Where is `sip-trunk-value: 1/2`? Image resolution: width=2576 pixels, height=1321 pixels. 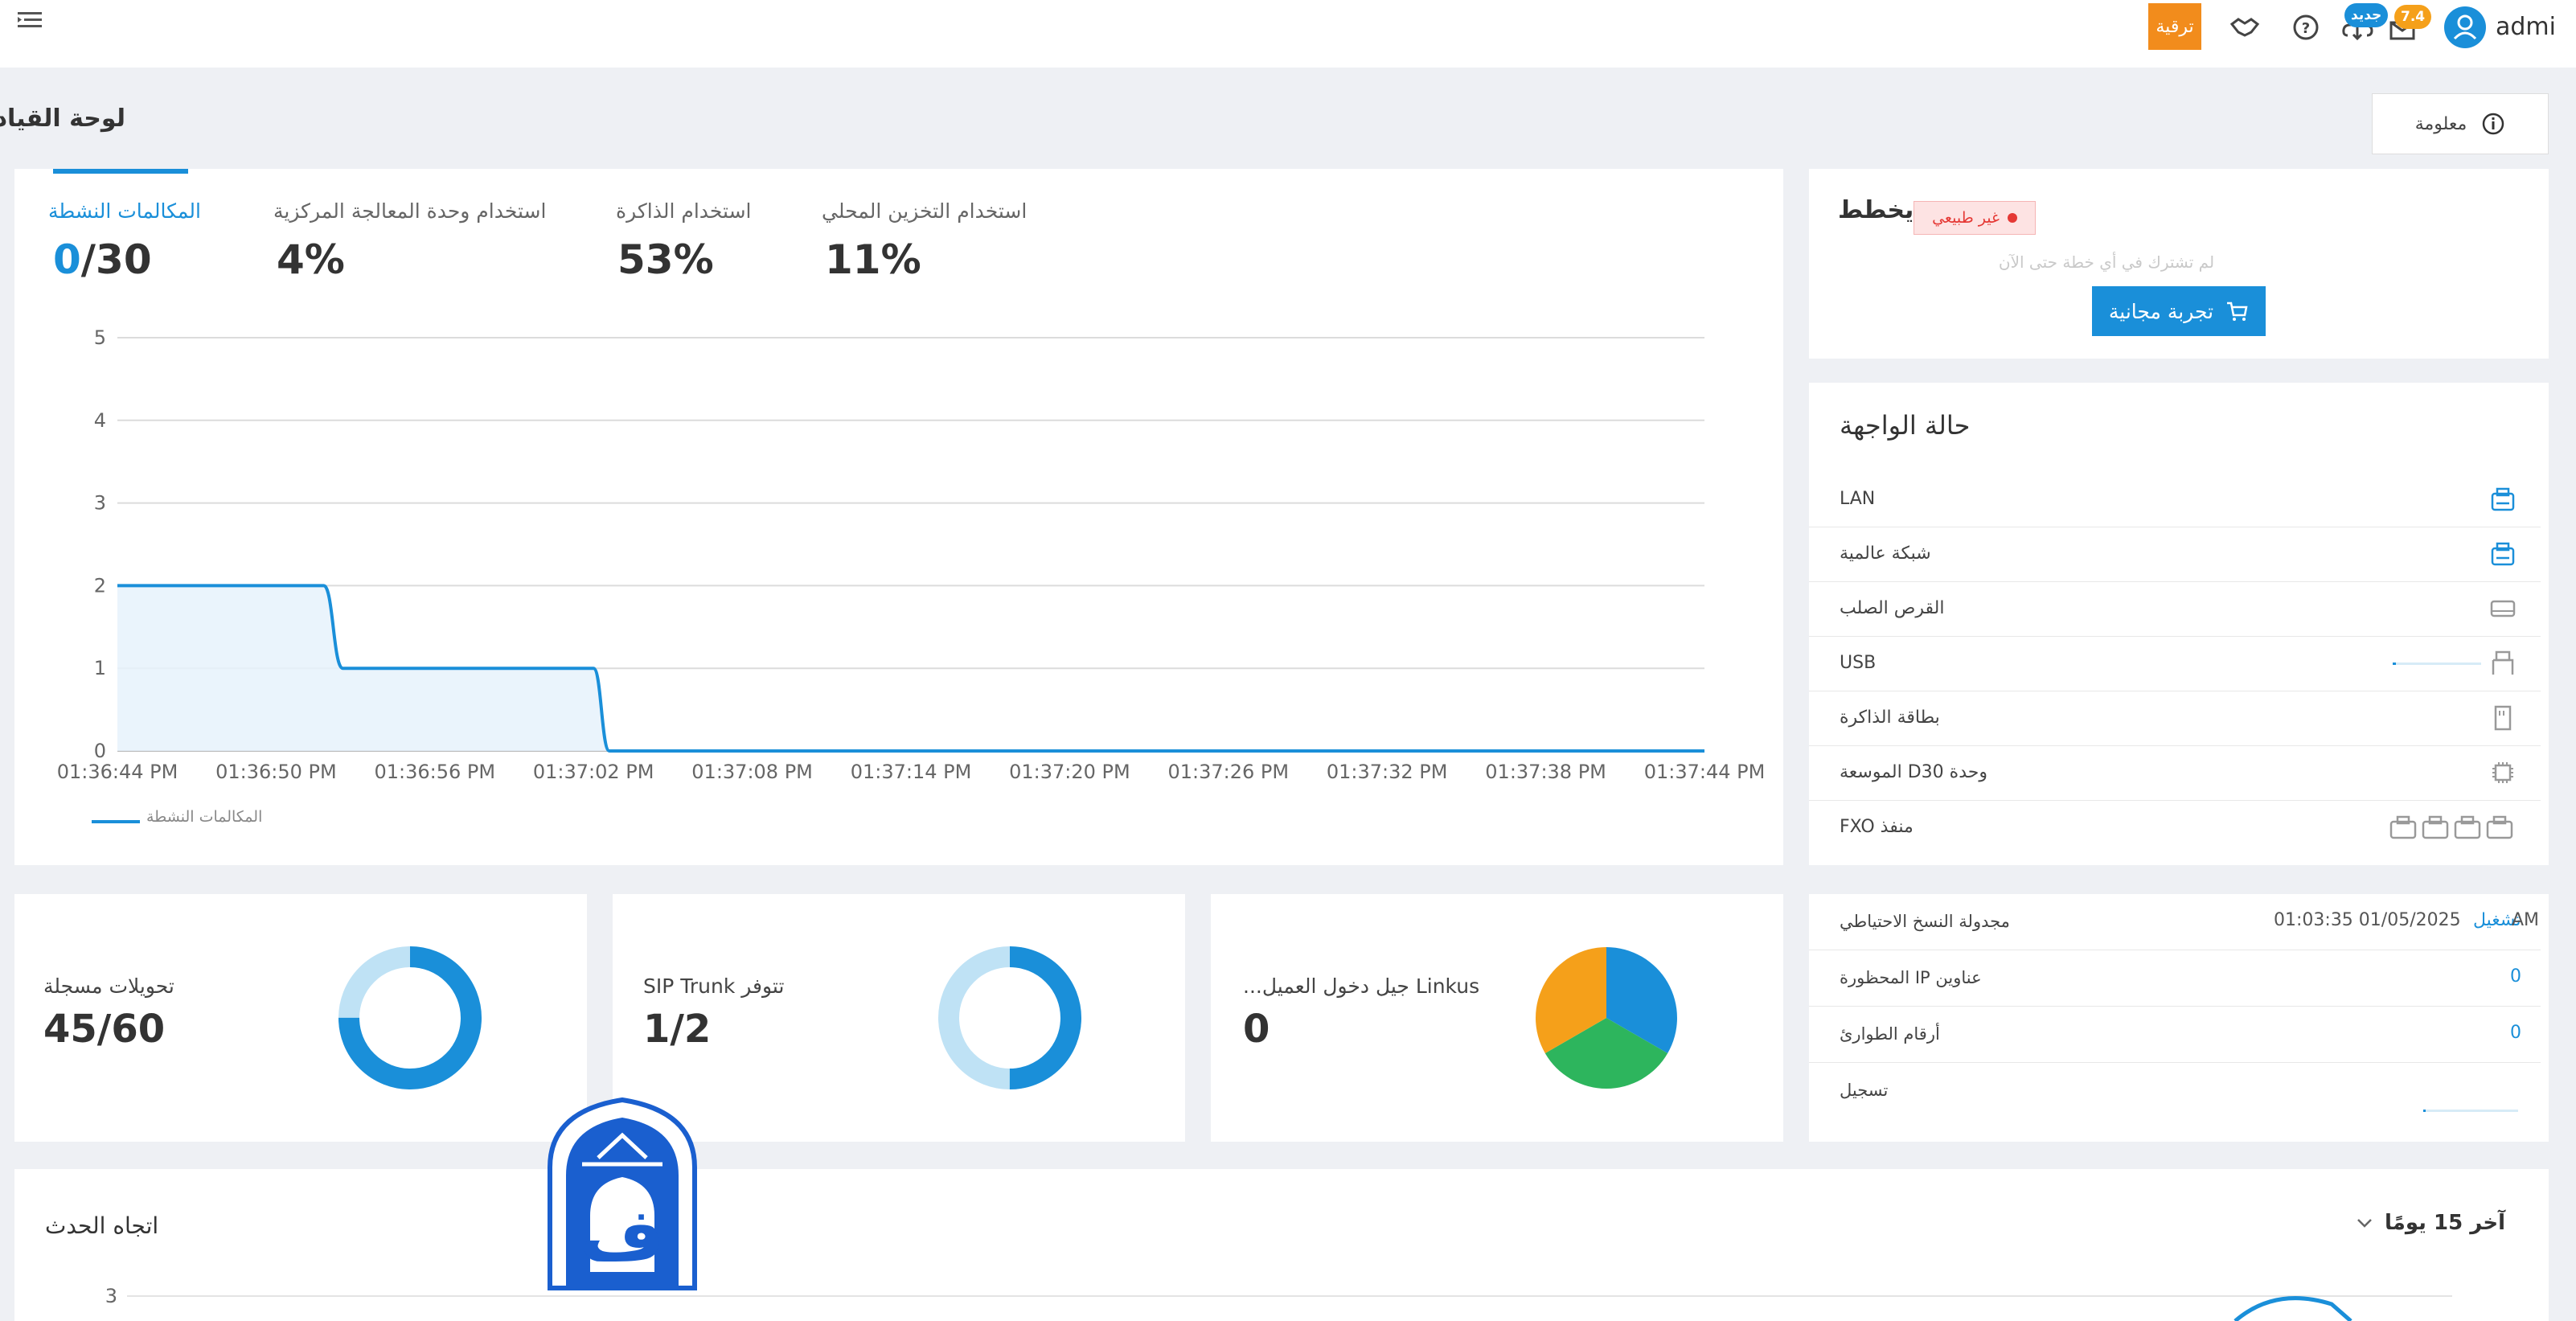 sip-trunk-value: 1/2 is located at coordinates (678, 1030).